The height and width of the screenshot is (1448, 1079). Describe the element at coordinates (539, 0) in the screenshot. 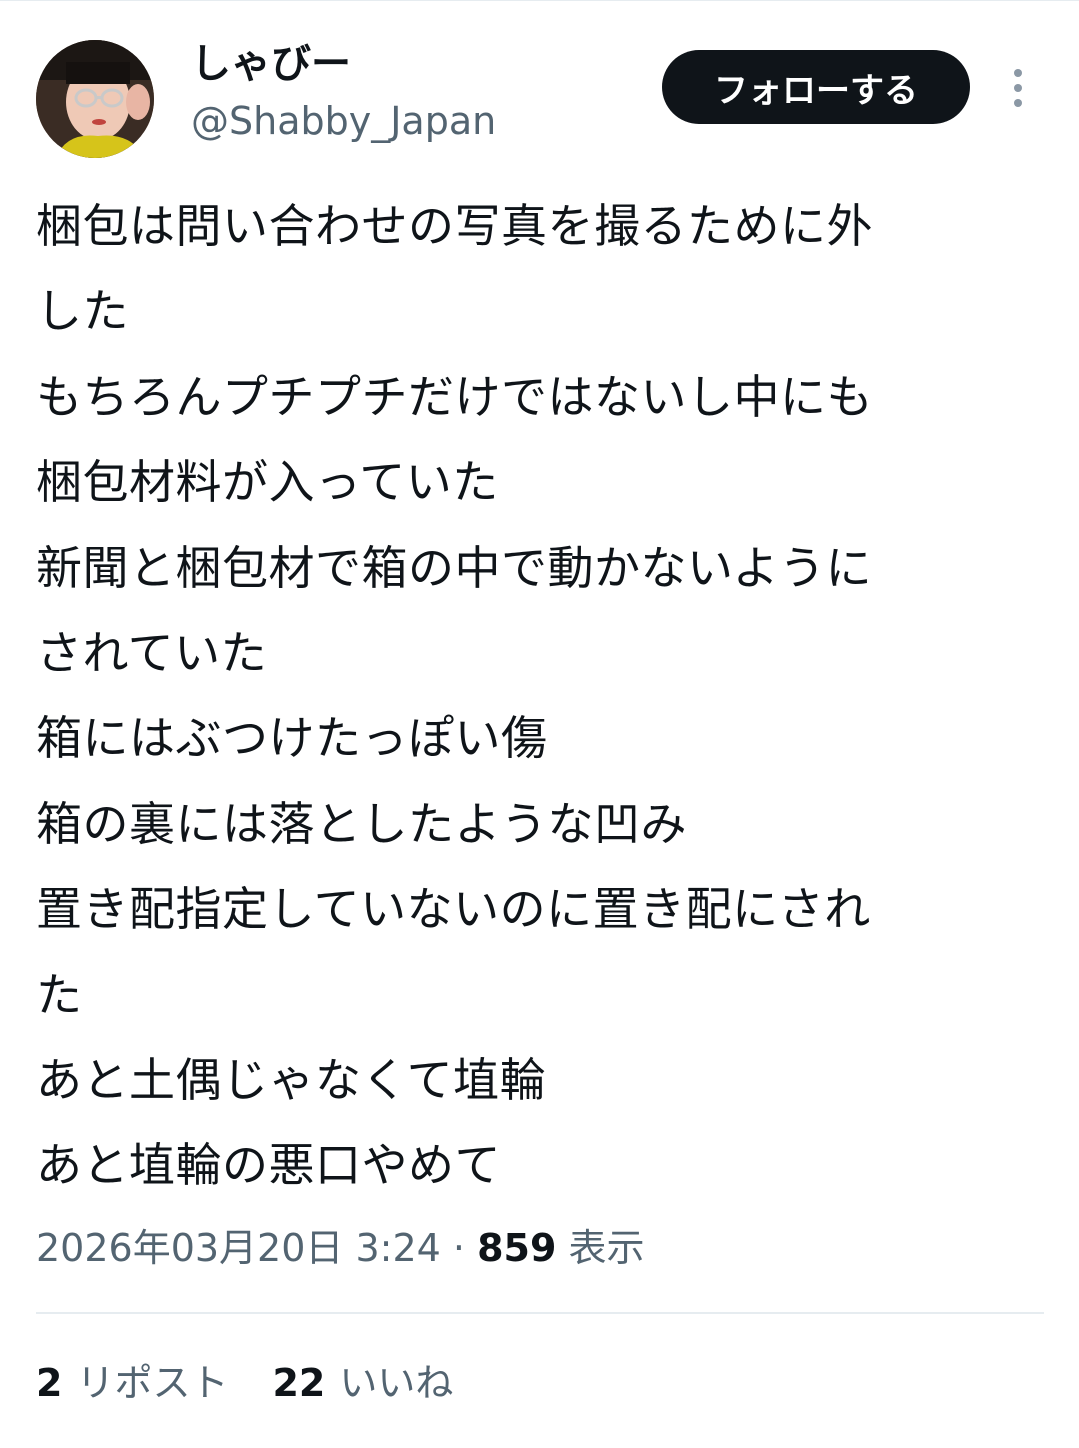

I see `top-divider` at that location.